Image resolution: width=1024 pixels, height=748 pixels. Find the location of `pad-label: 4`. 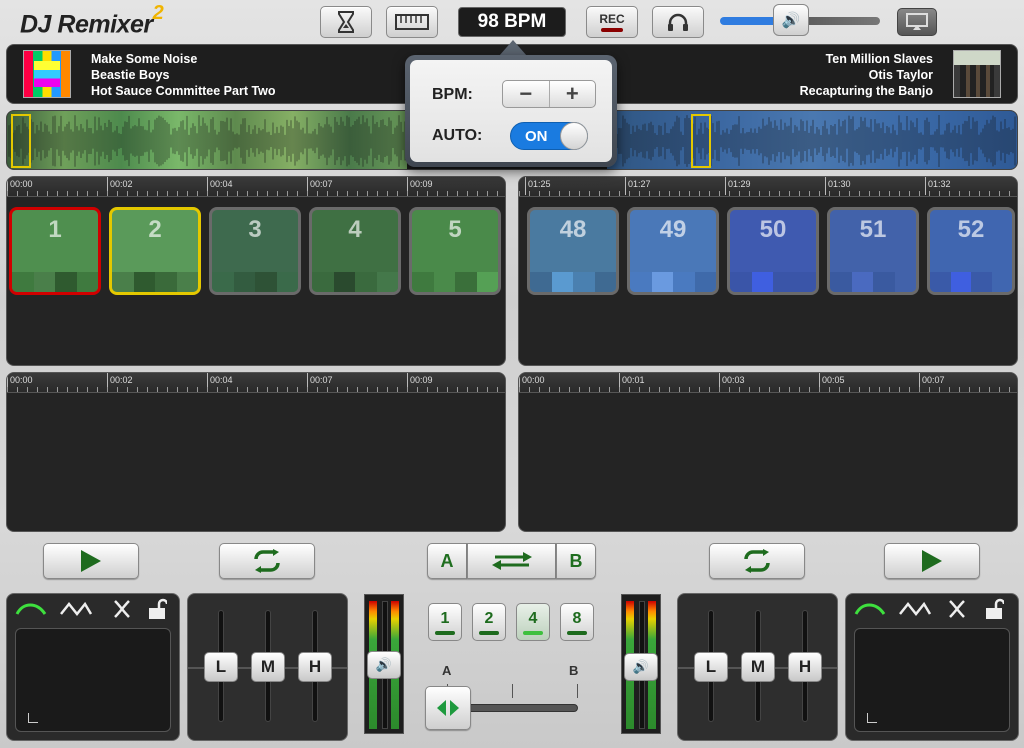

pad-label: 4 is located at coordinates (355, 229).